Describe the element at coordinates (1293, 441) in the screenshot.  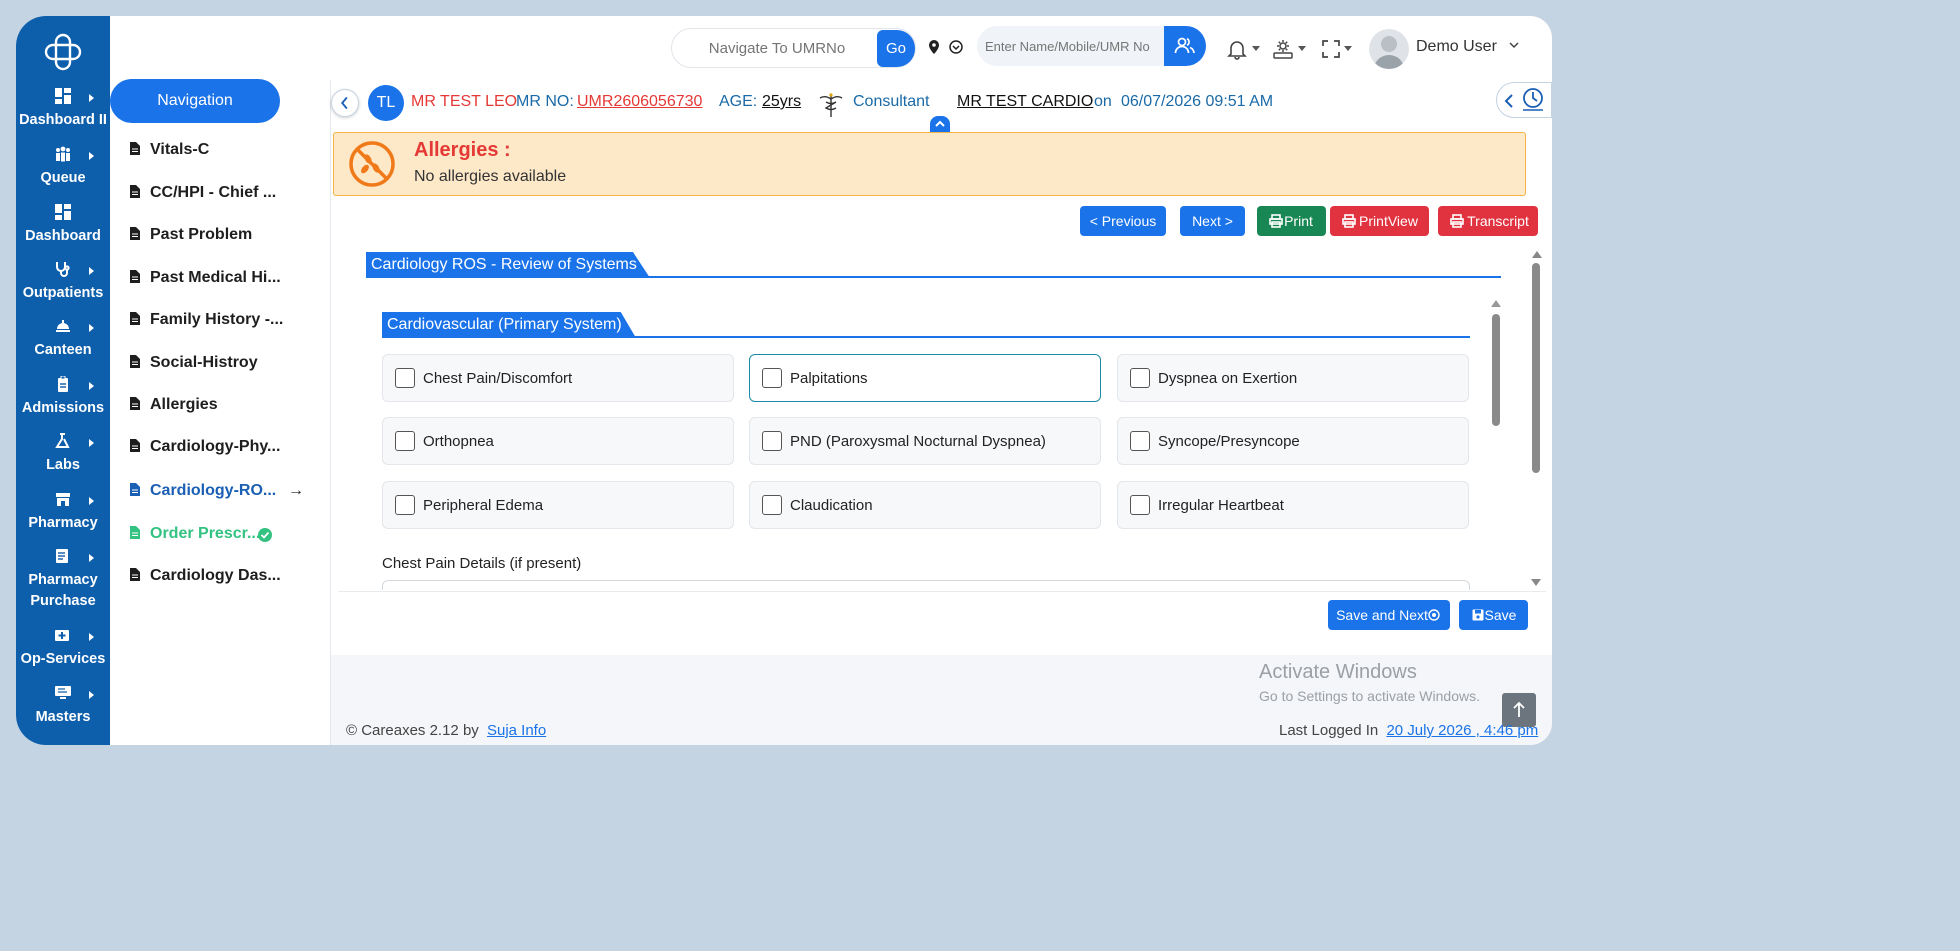
I see `symptom-checkbox-item: Syncope/Presyncope` at that location.